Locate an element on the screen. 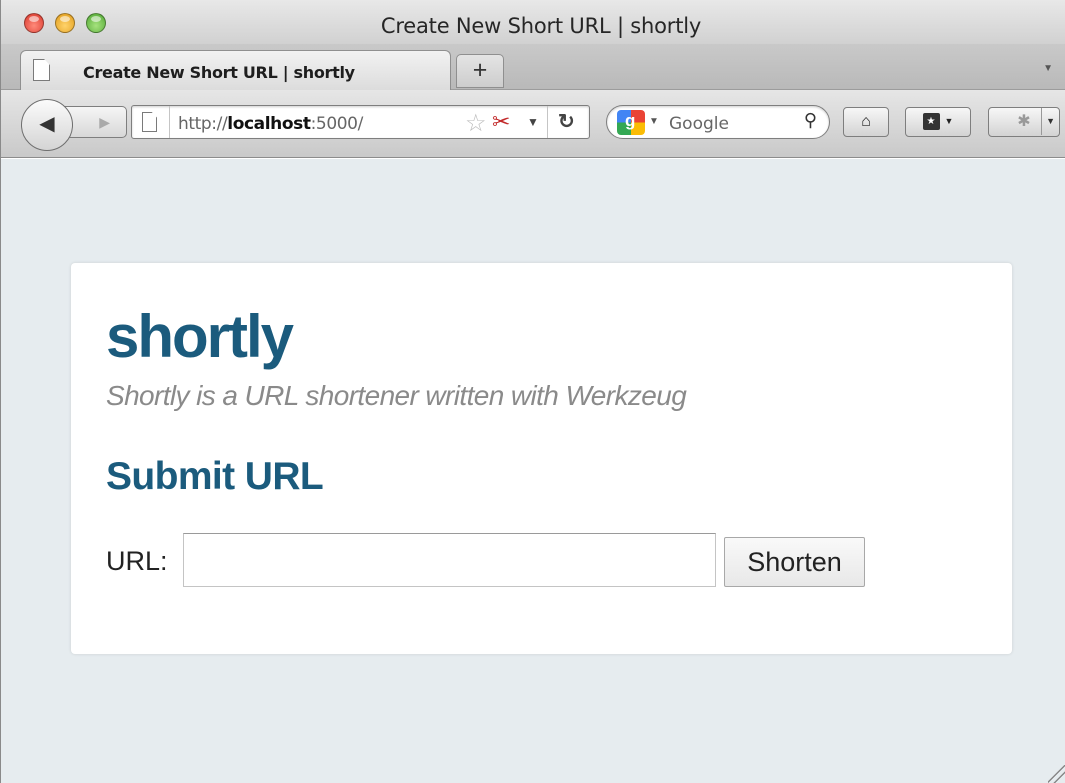 The height and width of the screenshot is (783, 1065). bookmarks-button: ★ ▼ is located at coordinates (938, 122).